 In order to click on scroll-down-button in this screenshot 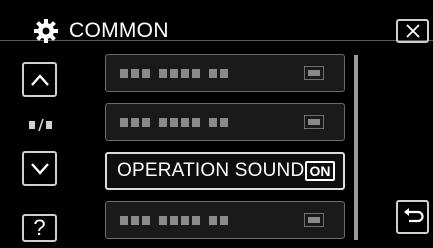, I will do `click(39, 168)`.